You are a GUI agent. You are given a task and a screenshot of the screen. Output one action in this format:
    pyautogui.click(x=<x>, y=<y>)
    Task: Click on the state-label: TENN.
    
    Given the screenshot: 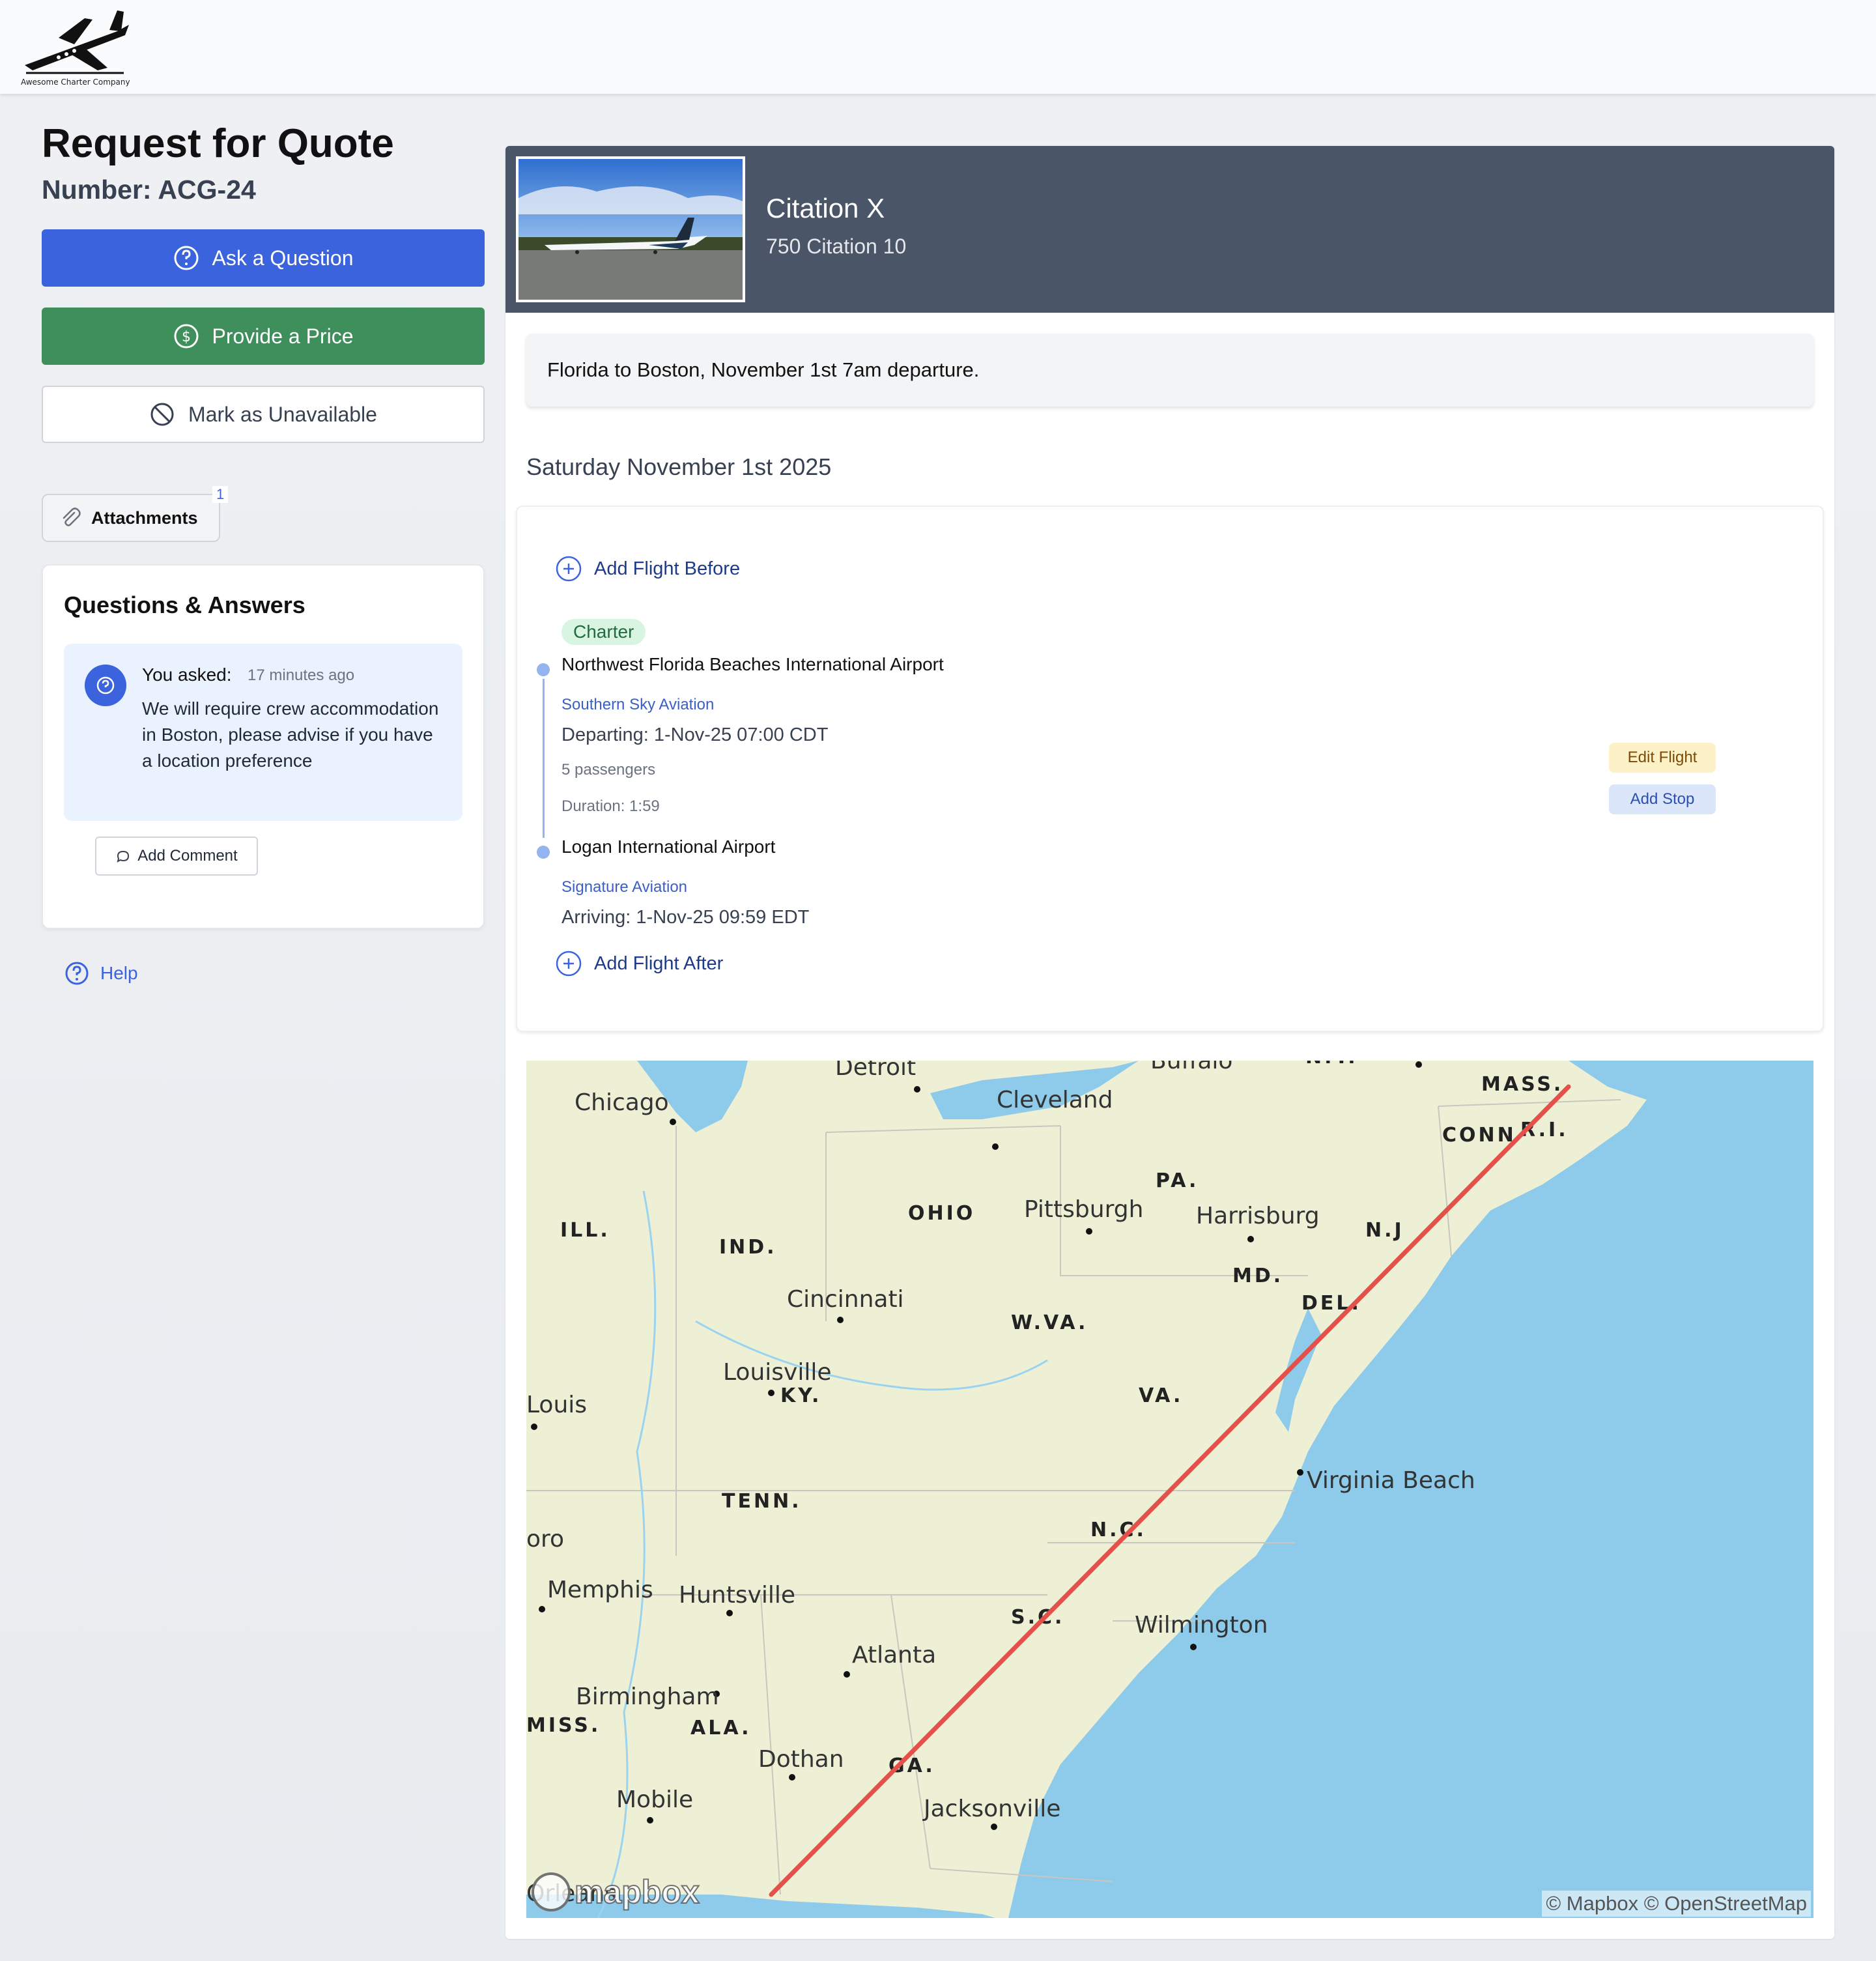 What is the action you would take?
    pyautogui.click(x=762, y=1501)
    